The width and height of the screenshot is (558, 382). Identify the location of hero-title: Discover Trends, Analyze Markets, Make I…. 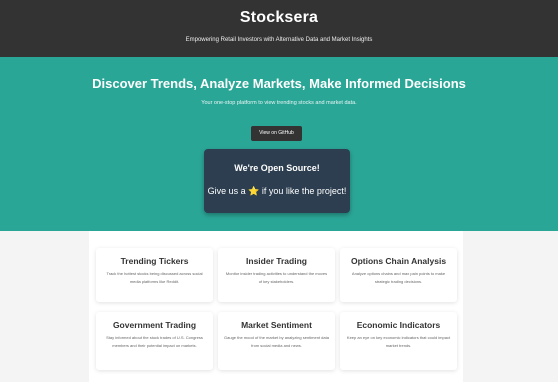
(279, 83).